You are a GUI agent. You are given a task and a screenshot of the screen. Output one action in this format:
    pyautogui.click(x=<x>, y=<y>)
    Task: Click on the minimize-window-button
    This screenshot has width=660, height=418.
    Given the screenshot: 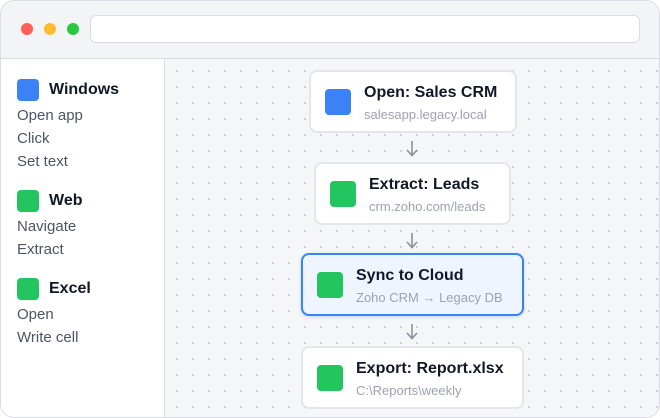 What is the action you would take?
    pyautogui.click(x=50, y=29)
    